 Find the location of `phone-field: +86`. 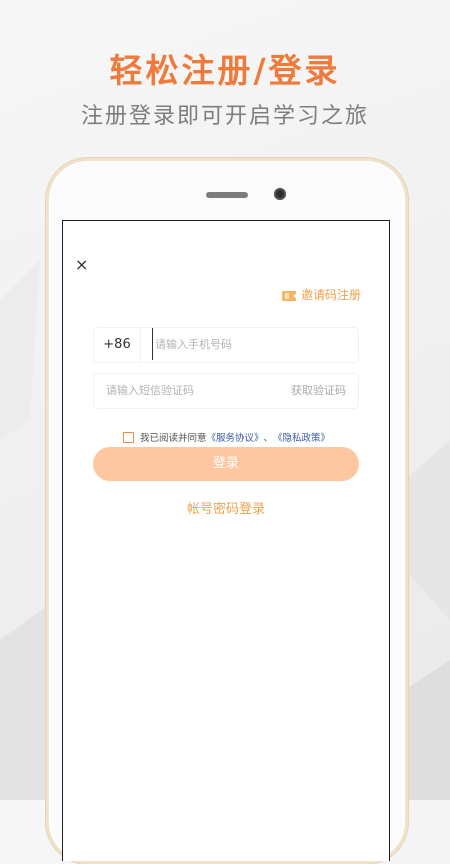

phone-field: +86 is located at coordinates (226, 345).